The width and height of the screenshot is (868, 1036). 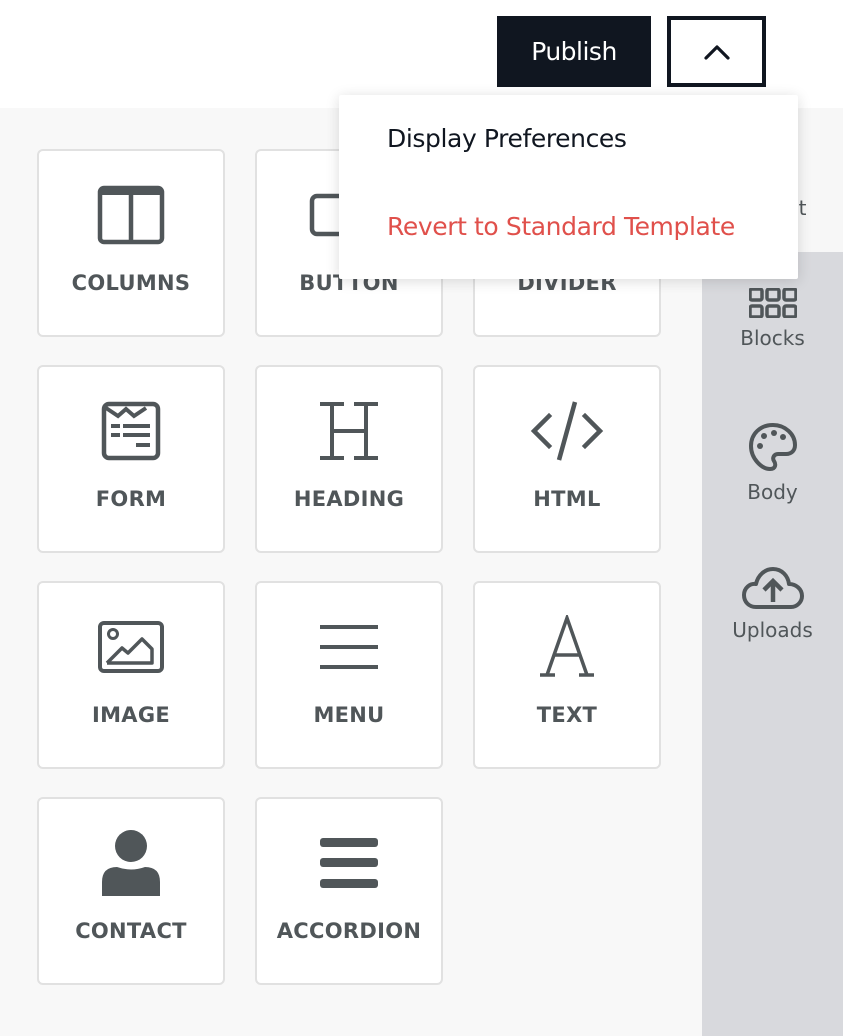 I want to click on block-tile-heading: HEADING, so click(x=349, y=459).